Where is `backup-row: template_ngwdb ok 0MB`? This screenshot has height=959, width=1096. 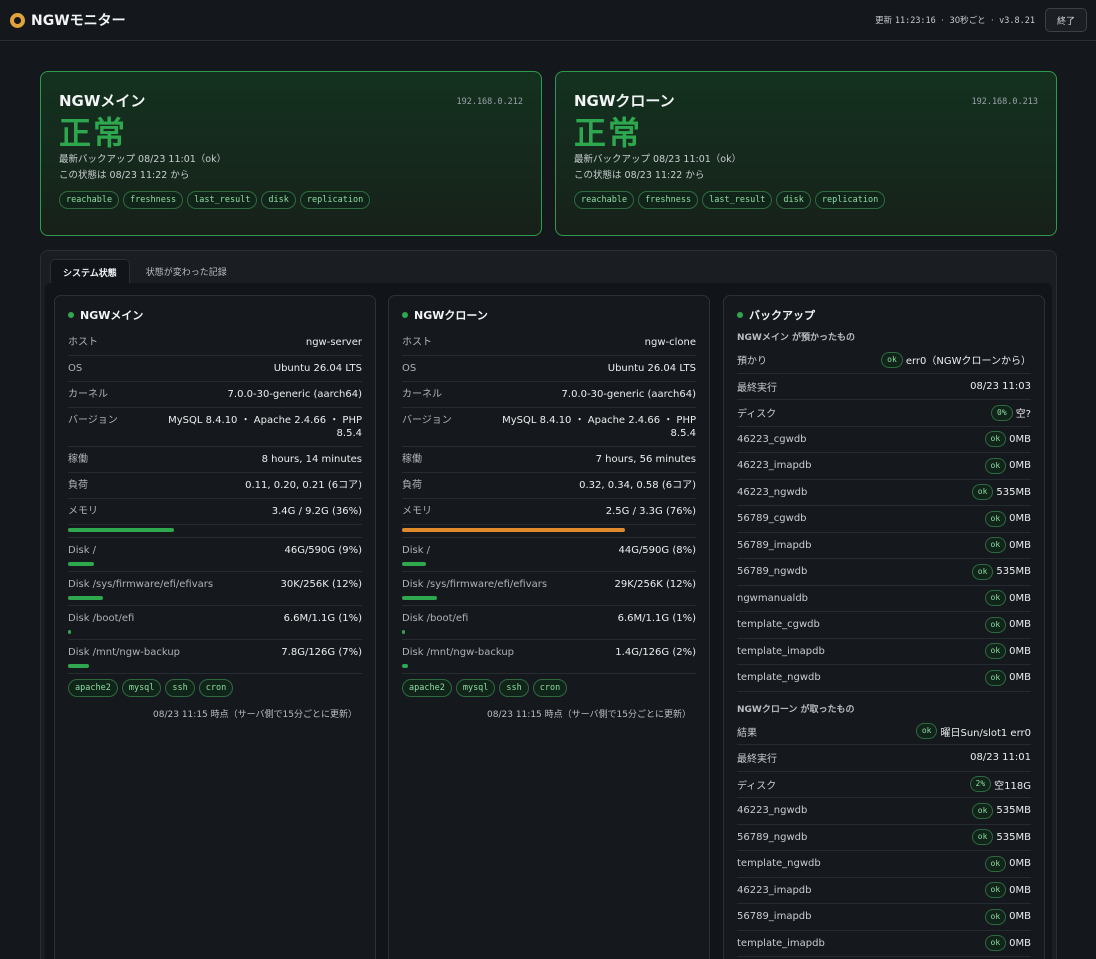
backup-row: template_ngwdb ok 0MB is located at coordinates (884, 678).